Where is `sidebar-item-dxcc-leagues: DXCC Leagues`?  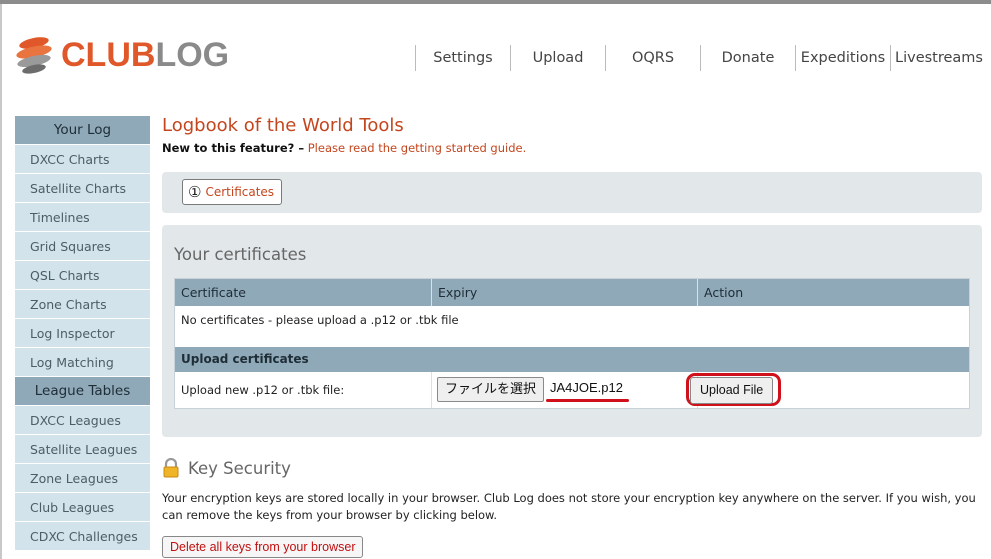 sidebar-item-dxcc-leagues: DXCC Leagues is located at coordinates (82, 420).